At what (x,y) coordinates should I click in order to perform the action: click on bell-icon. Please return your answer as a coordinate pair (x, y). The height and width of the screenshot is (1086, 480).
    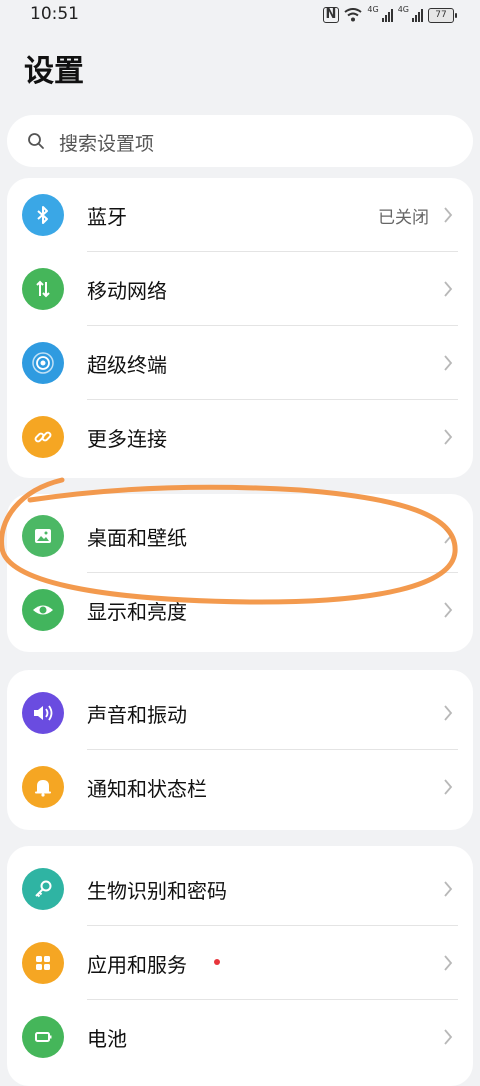
    Looking at the image, I should click on (43, 787).